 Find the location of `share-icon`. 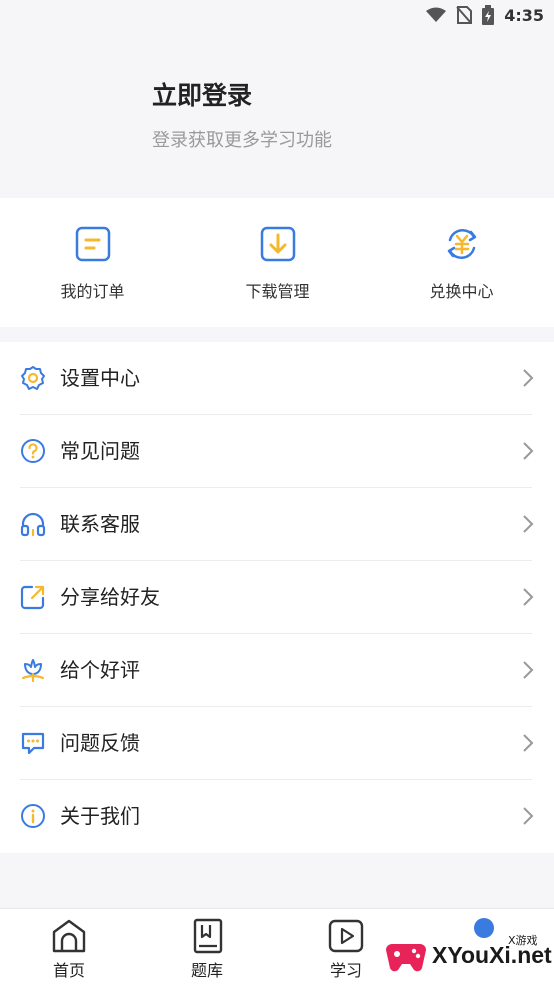

share-icon is located at coordinates (32, 597).